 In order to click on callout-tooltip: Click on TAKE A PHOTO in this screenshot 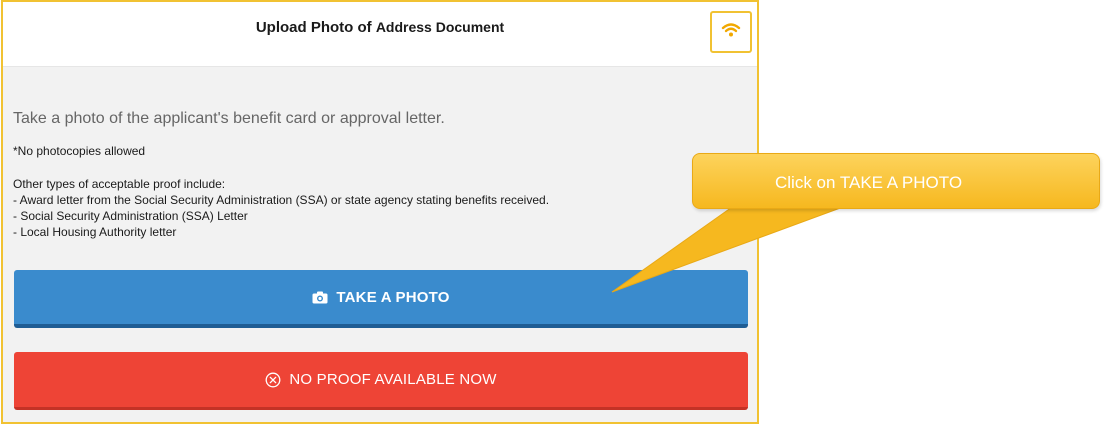, I will do `click(896, 181)`.